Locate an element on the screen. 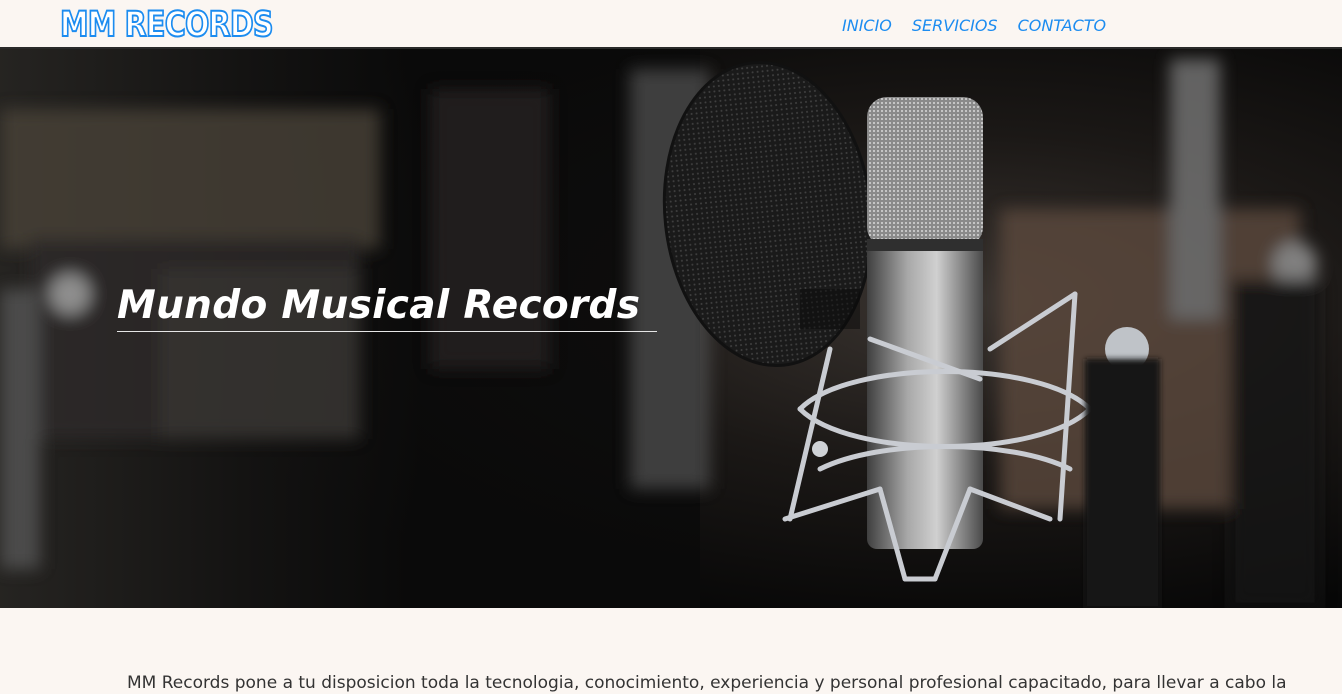 This screenshot has height=694, width=1342. main-nav: INICIO SERVICIOS CONTACTO is located at coordinates (974, 26).